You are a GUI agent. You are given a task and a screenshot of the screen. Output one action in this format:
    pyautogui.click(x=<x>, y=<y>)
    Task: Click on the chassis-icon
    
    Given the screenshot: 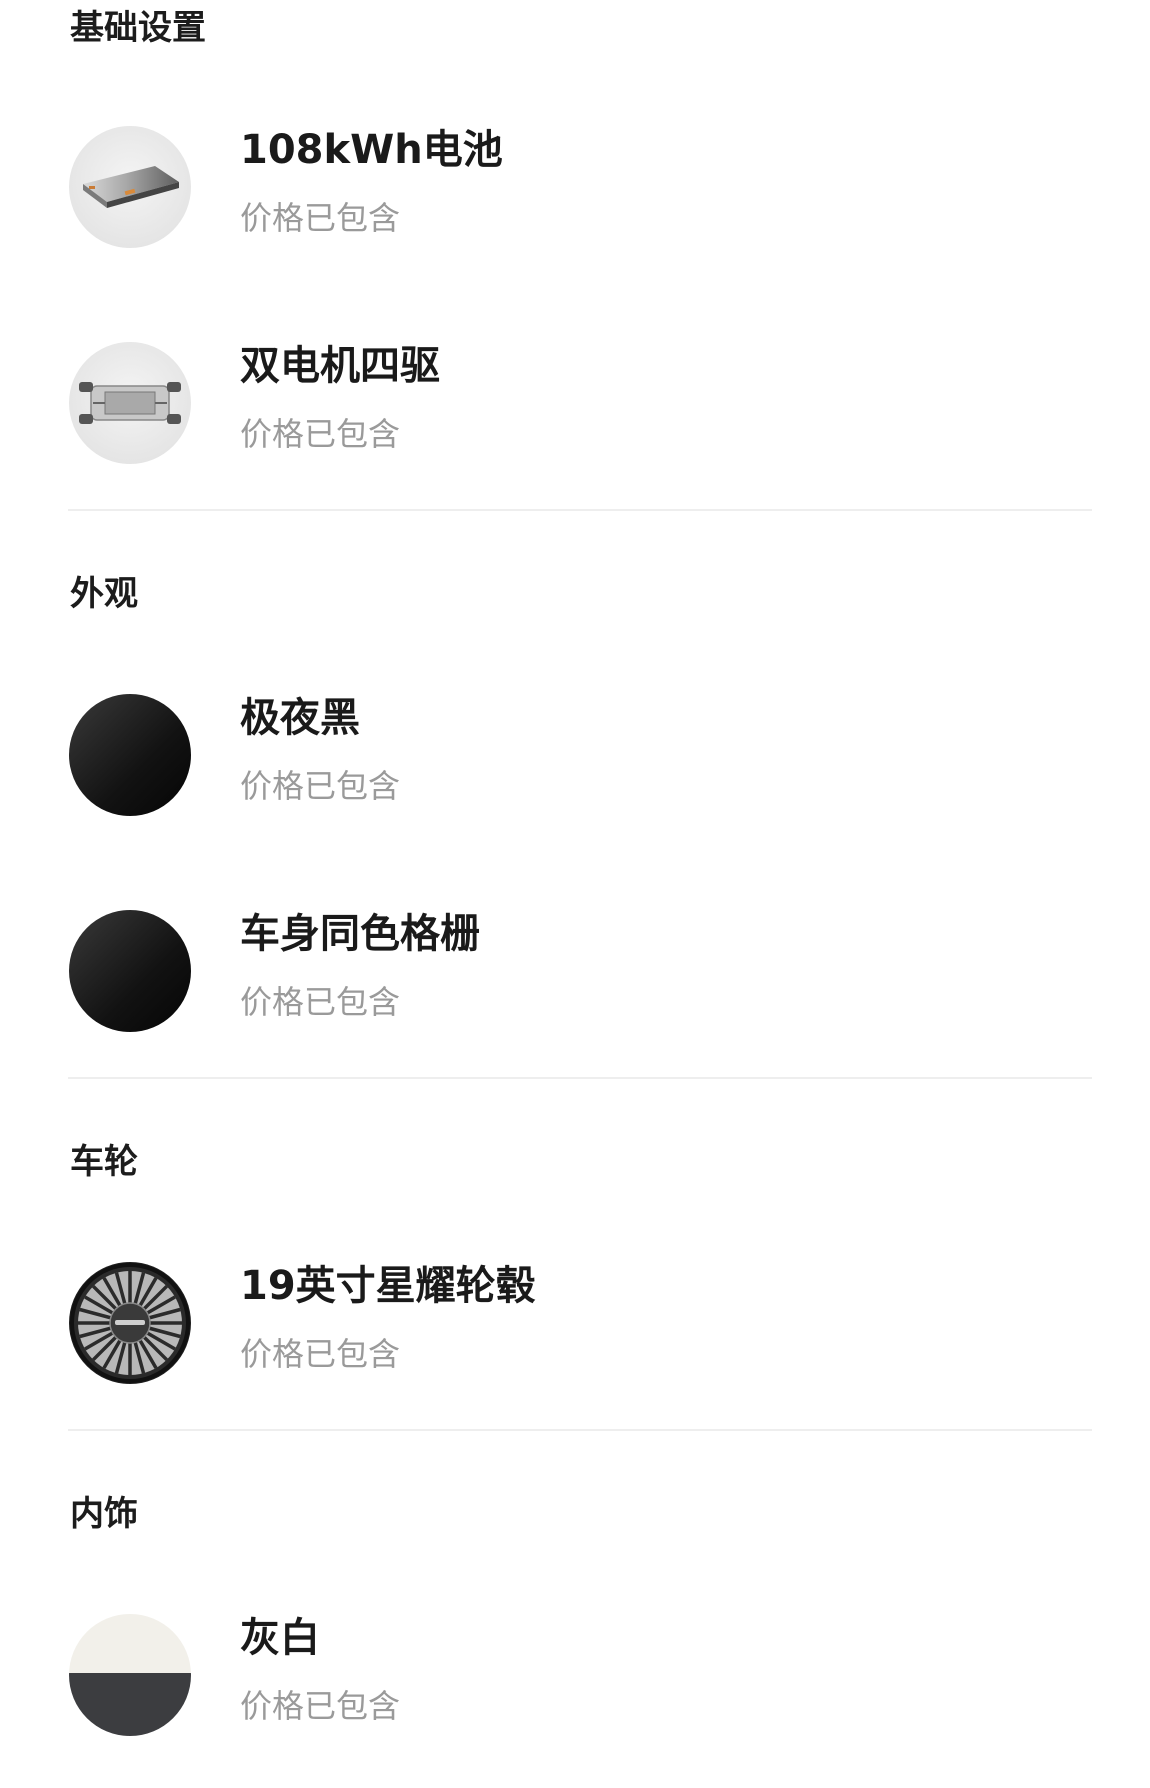 What is the action you would take?
    pyautogui.click(x=130, y=403)
    